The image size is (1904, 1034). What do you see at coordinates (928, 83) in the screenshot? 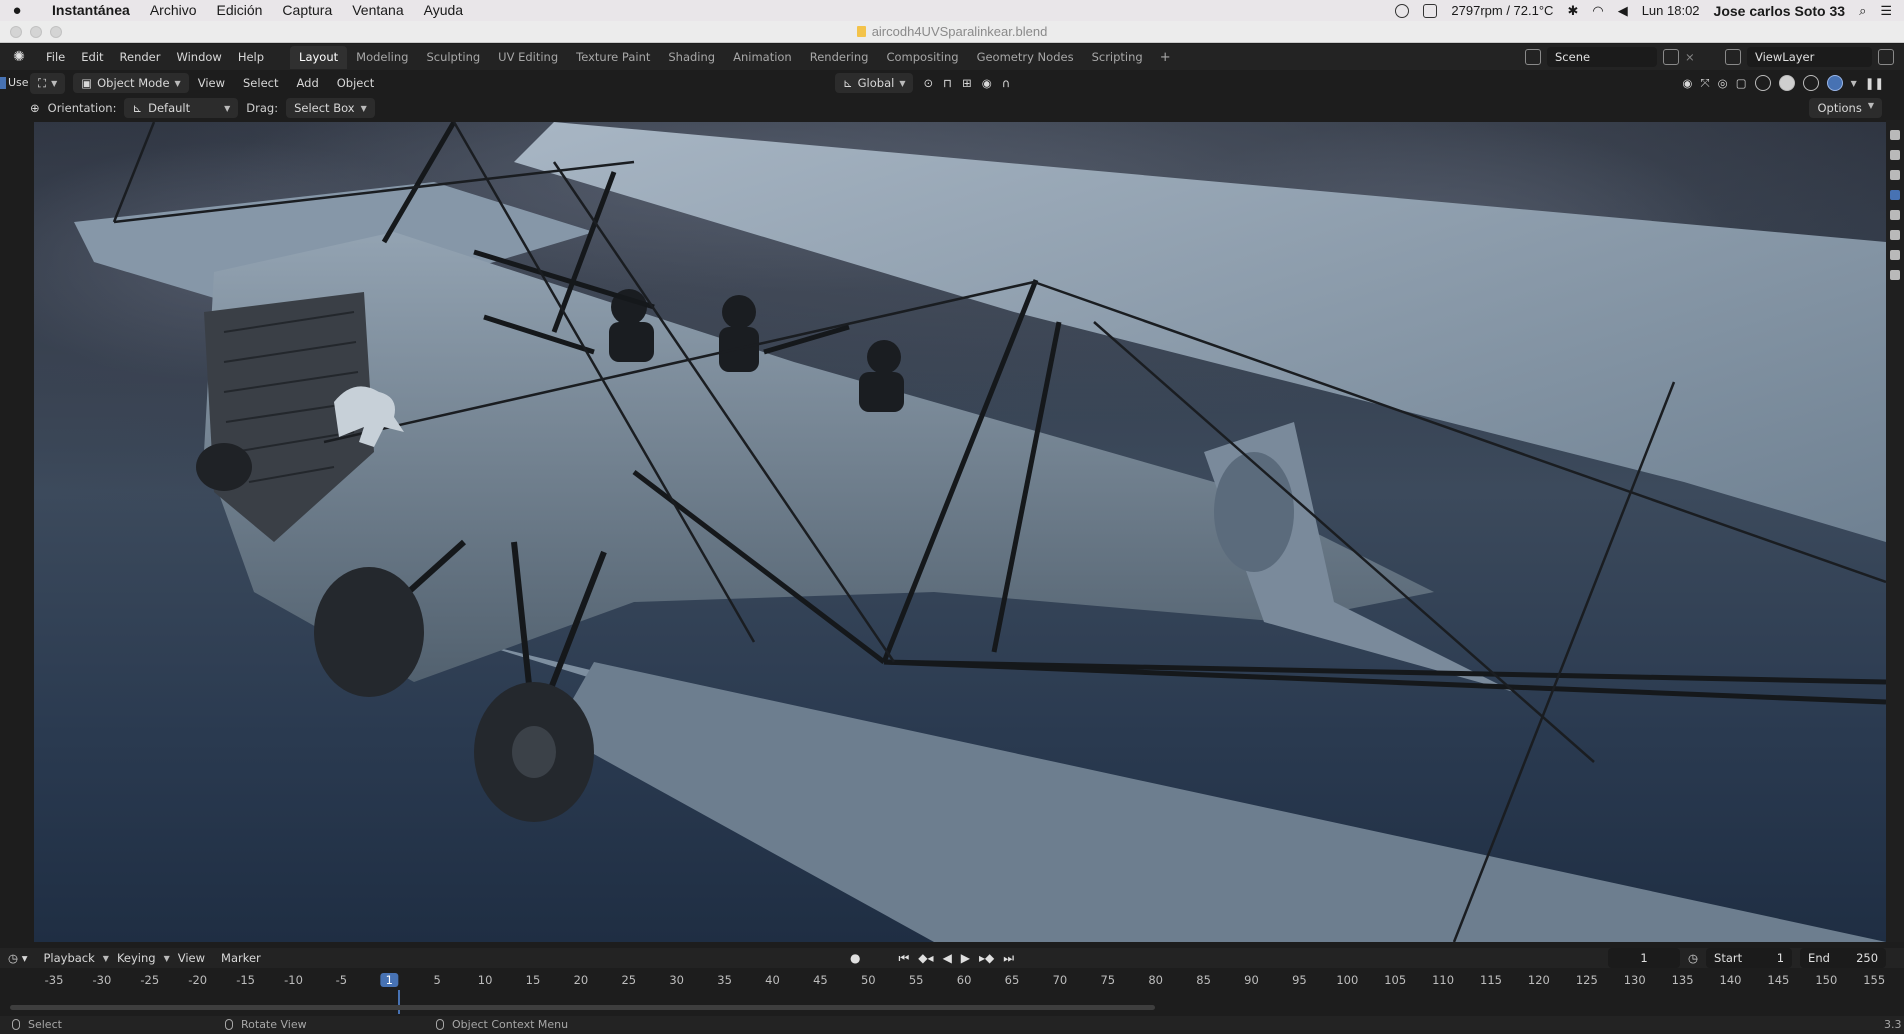
I see `pivot-point-icon: ⊙` at bounding box center [928, 83].